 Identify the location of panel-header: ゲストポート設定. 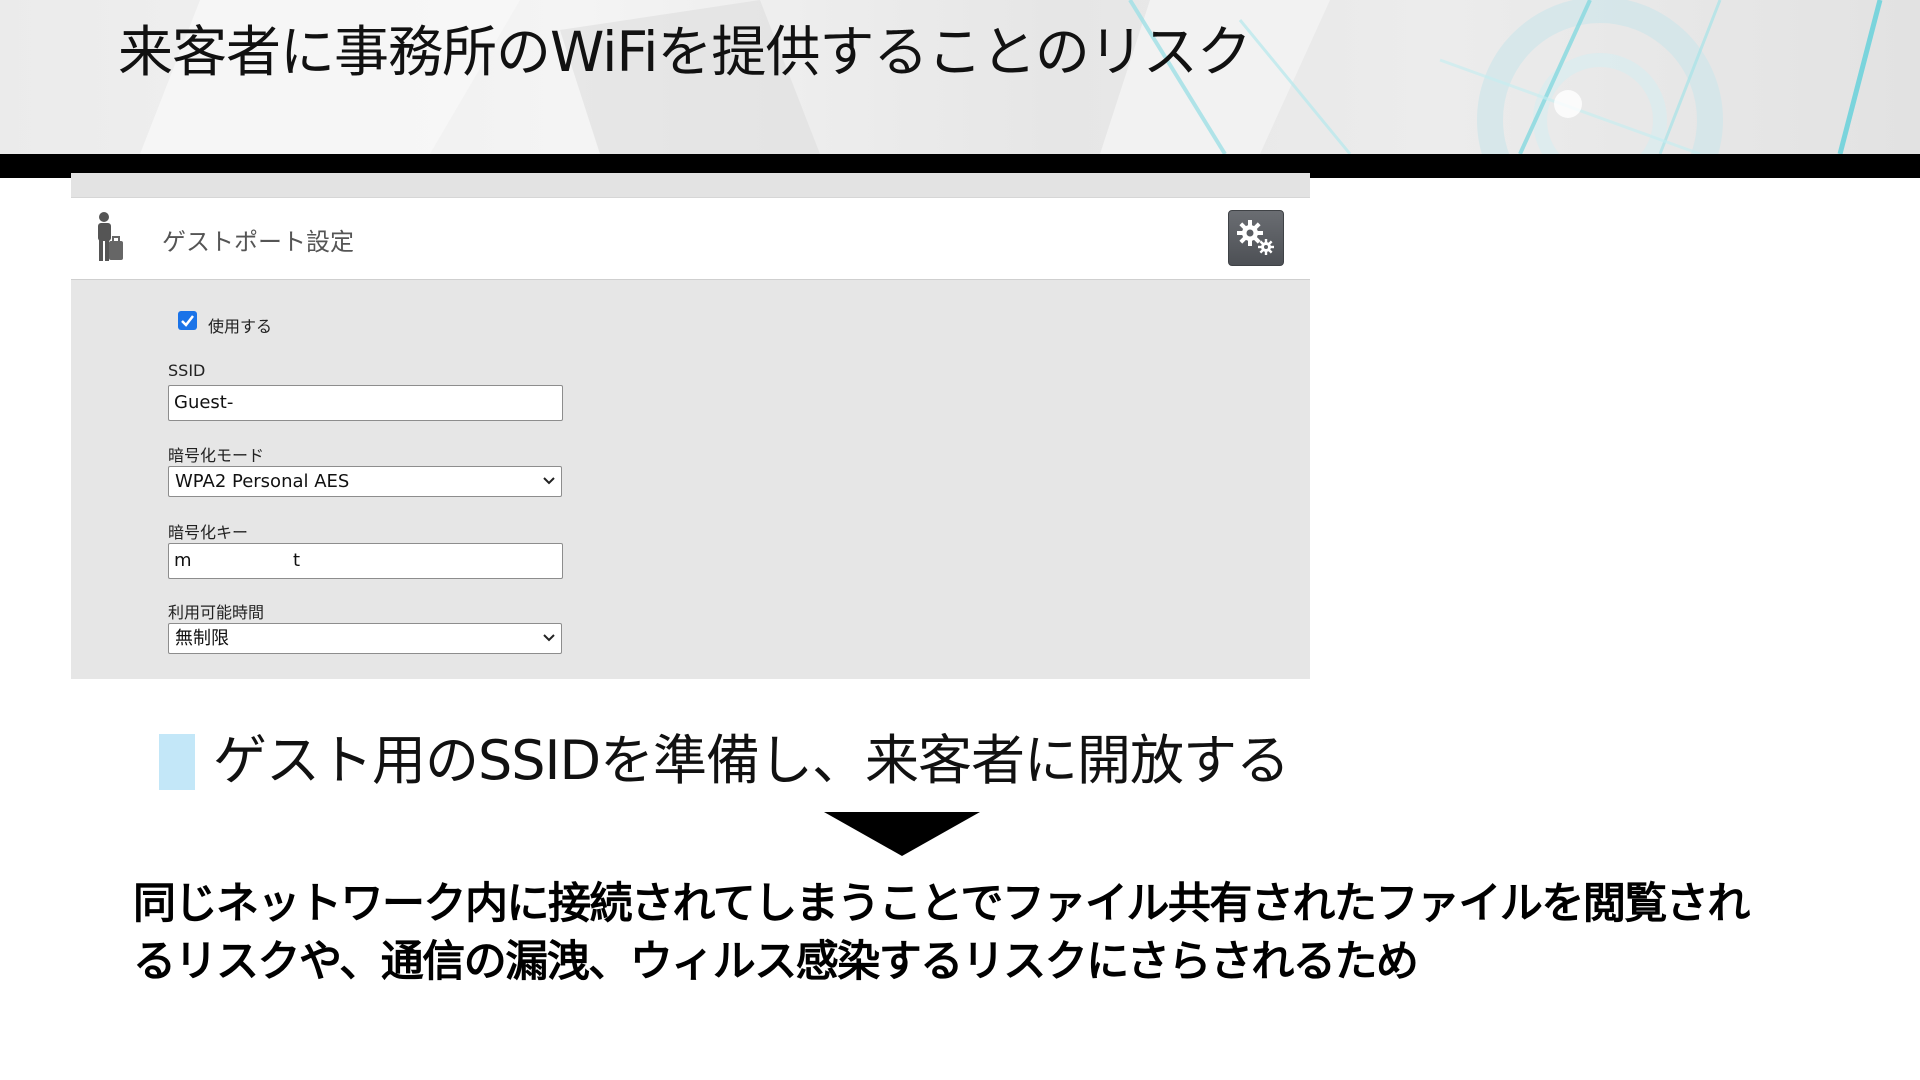
(690, 239).